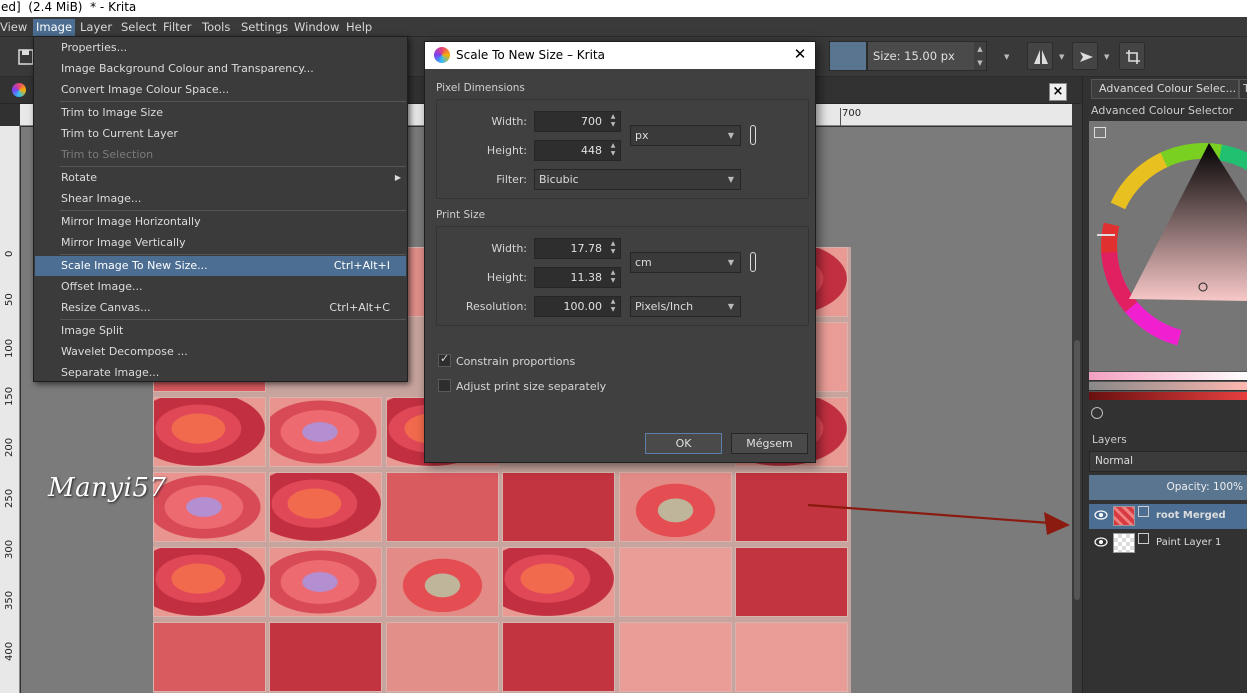 Image resolution: width=1247 pixels, height=693 pixels. What do you see at coordinates (220, 178) in the screenshot?
I see `menu-item-rotate: Rotate ▶` at bounding box center [220, 178].